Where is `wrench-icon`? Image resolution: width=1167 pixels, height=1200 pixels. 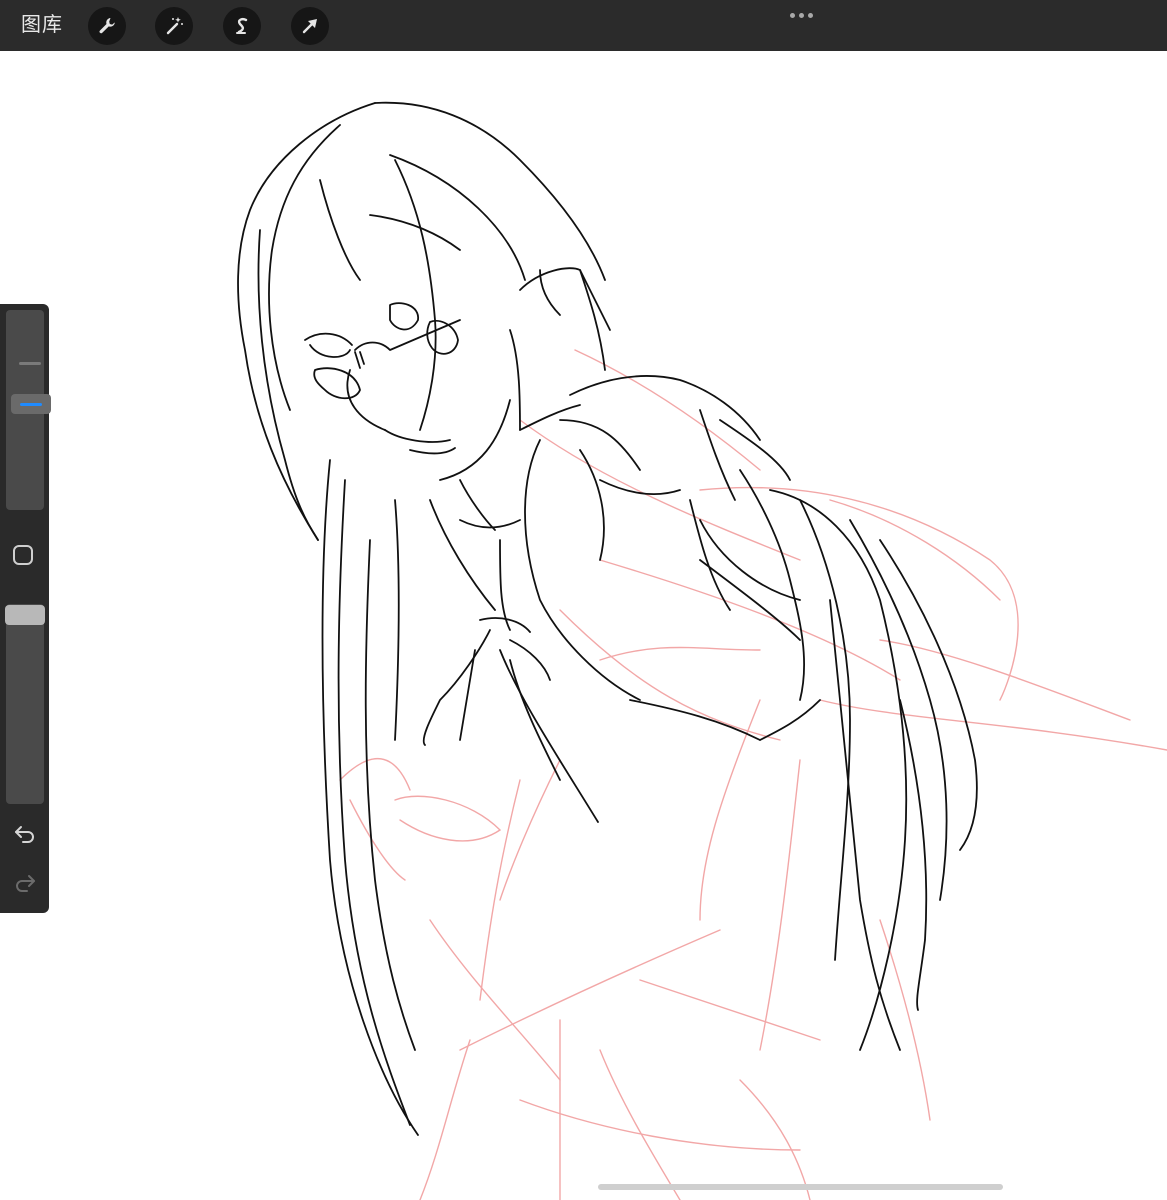
wrench-icon is located at coordinates (107, 26).